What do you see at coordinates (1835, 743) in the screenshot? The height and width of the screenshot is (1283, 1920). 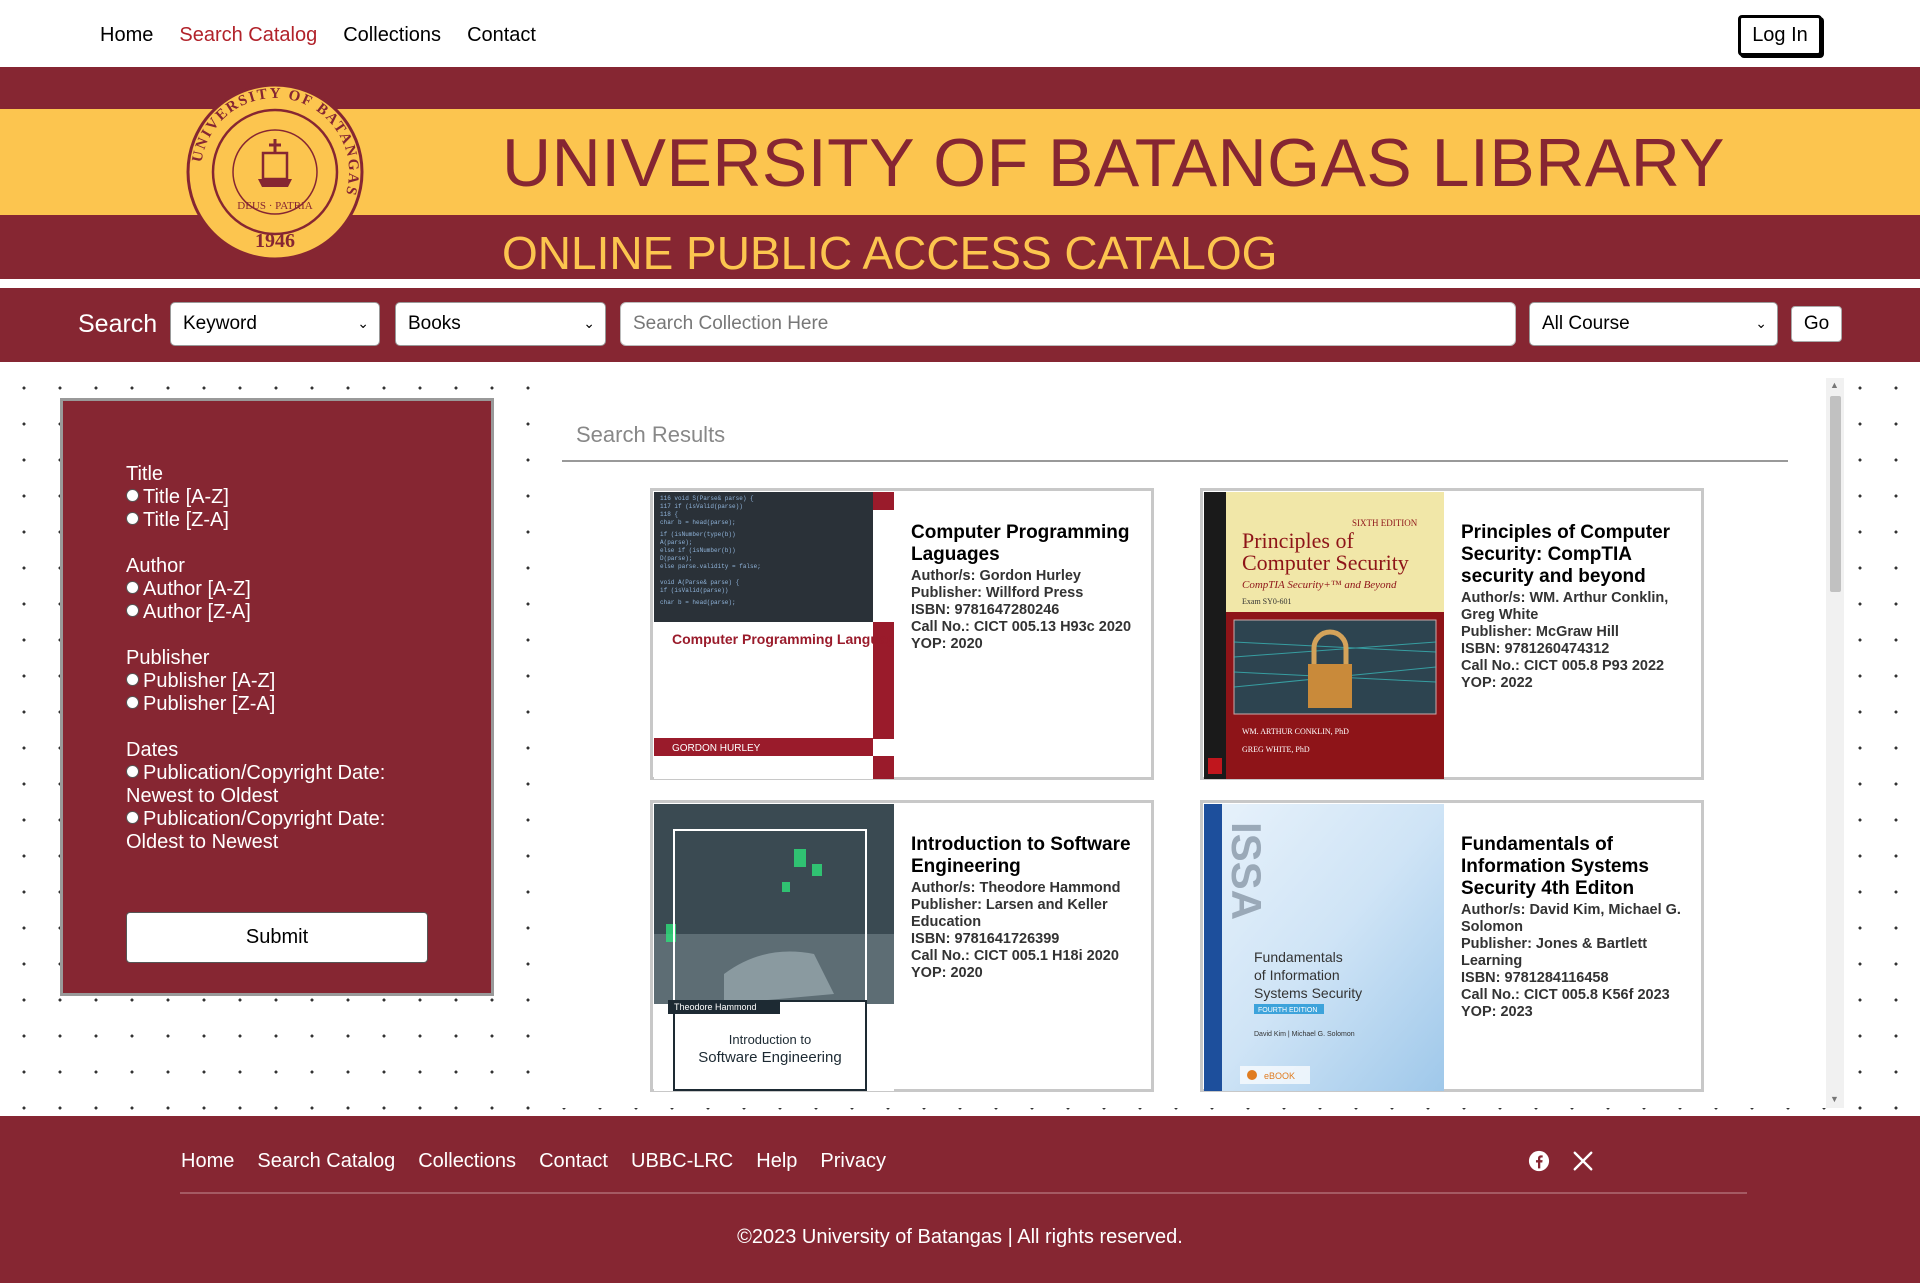 I see `results-scrollbar: ▲ ▼` at bounding box center [1835, 743].